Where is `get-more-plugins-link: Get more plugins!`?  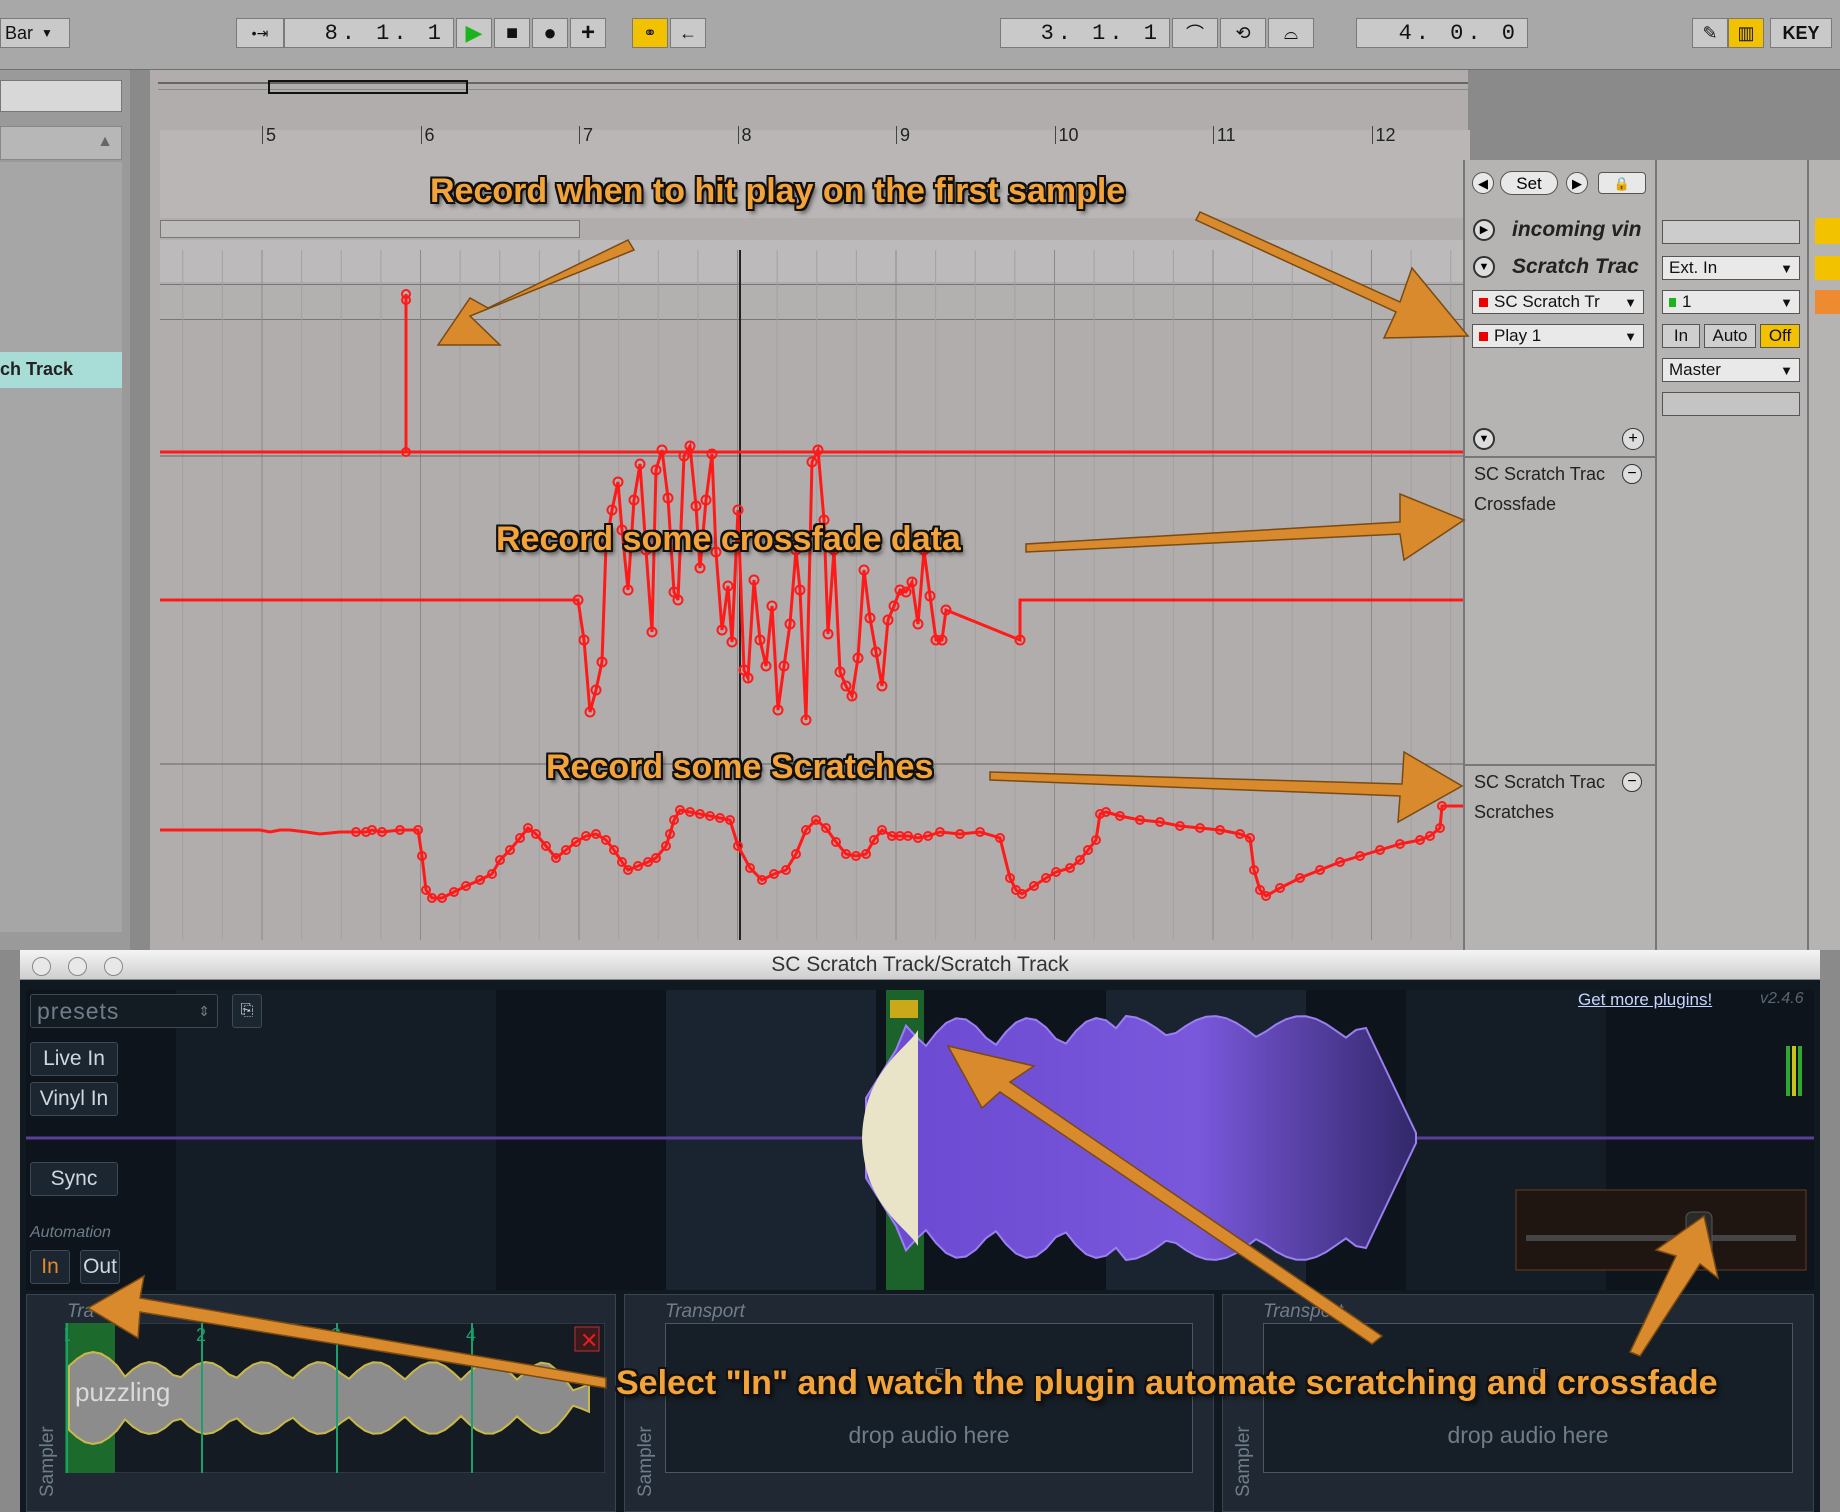
get-more-plugins-link: Get more plugins! is located at coordinates (1645, 1000).